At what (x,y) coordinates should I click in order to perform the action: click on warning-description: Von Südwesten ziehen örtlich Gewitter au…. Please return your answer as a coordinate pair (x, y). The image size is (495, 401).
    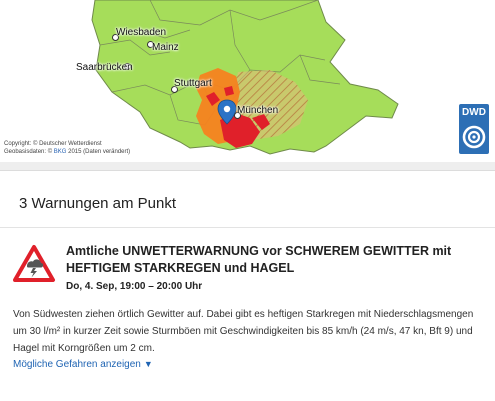
    Looking at the image, I should click on (243, 331).